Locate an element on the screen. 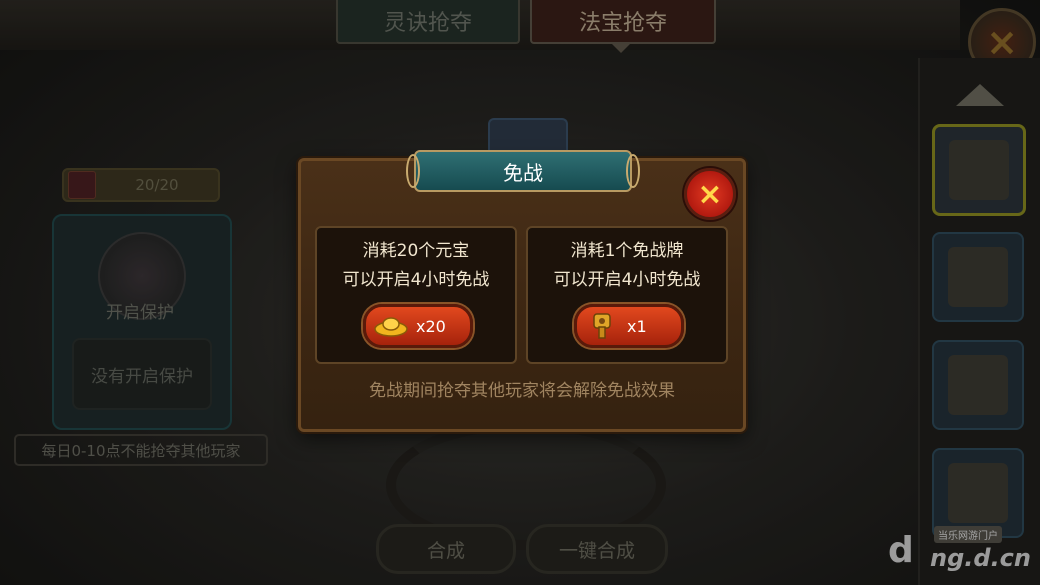 This screenshot has height=585, width=1040. gold-cost-count: x20 is located at coordinates (431, 326).